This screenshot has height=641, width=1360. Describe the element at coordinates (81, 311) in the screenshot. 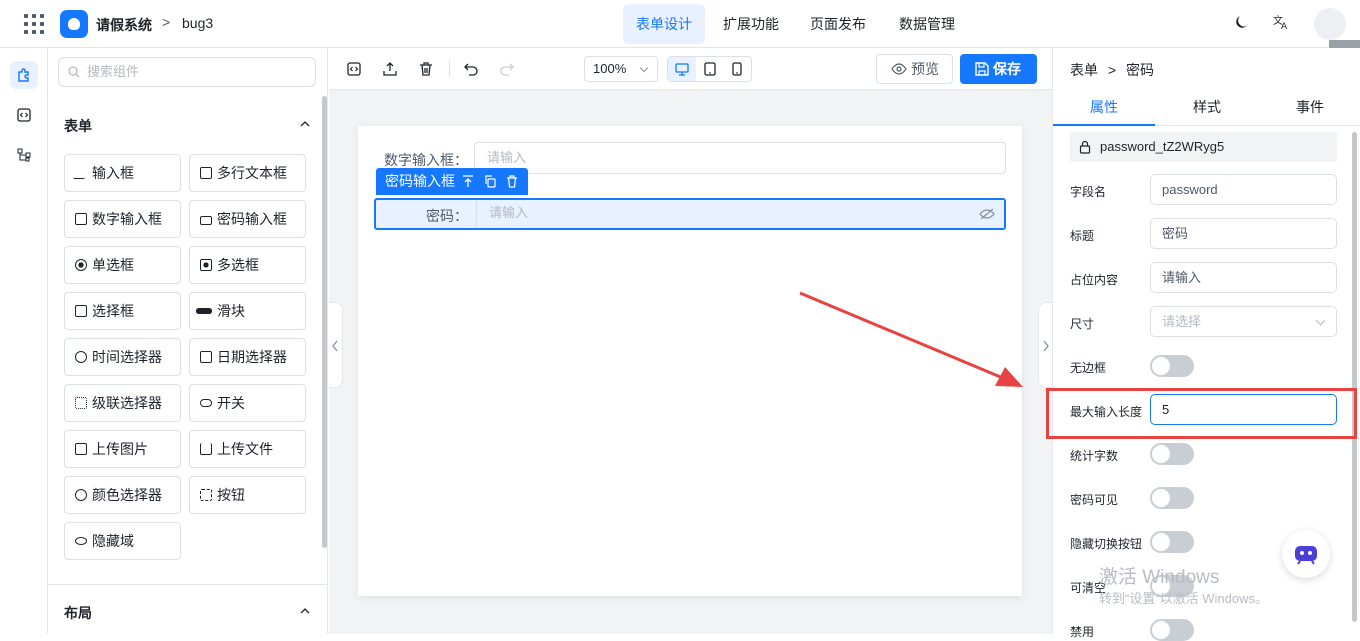

I see `select-icon` at that location.